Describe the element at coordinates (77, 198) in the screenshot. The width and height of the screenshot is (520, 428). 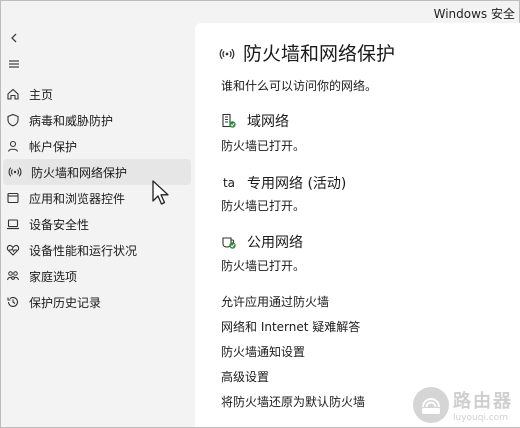
I see `sidebar-item-label: 应用和浏览器控件` at that location.